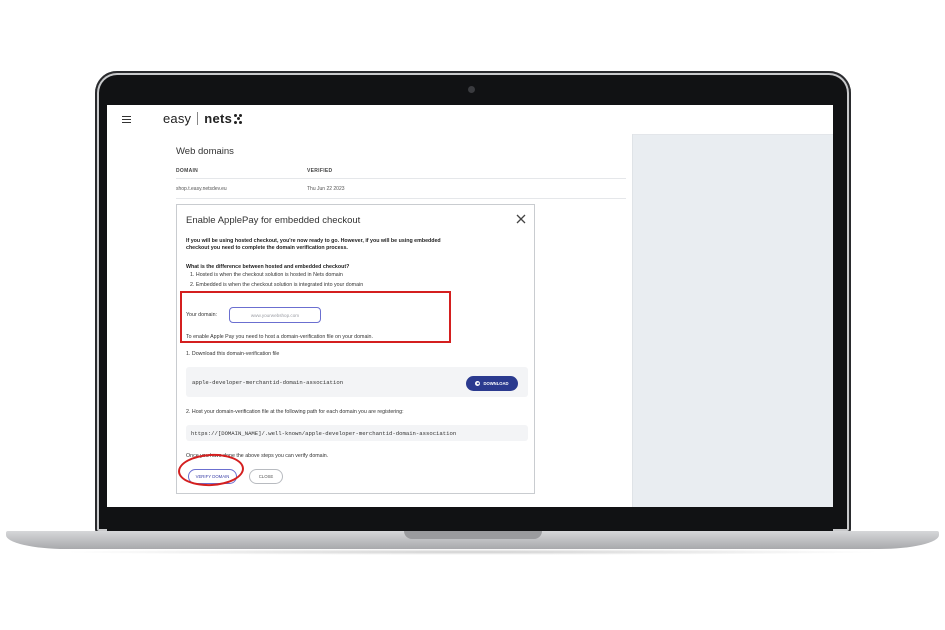 Image resolution: width=945 pixels, height=630 pixels. Describe the element at coordinates (471, 89) in the screenshot. I see `camera` at that location.